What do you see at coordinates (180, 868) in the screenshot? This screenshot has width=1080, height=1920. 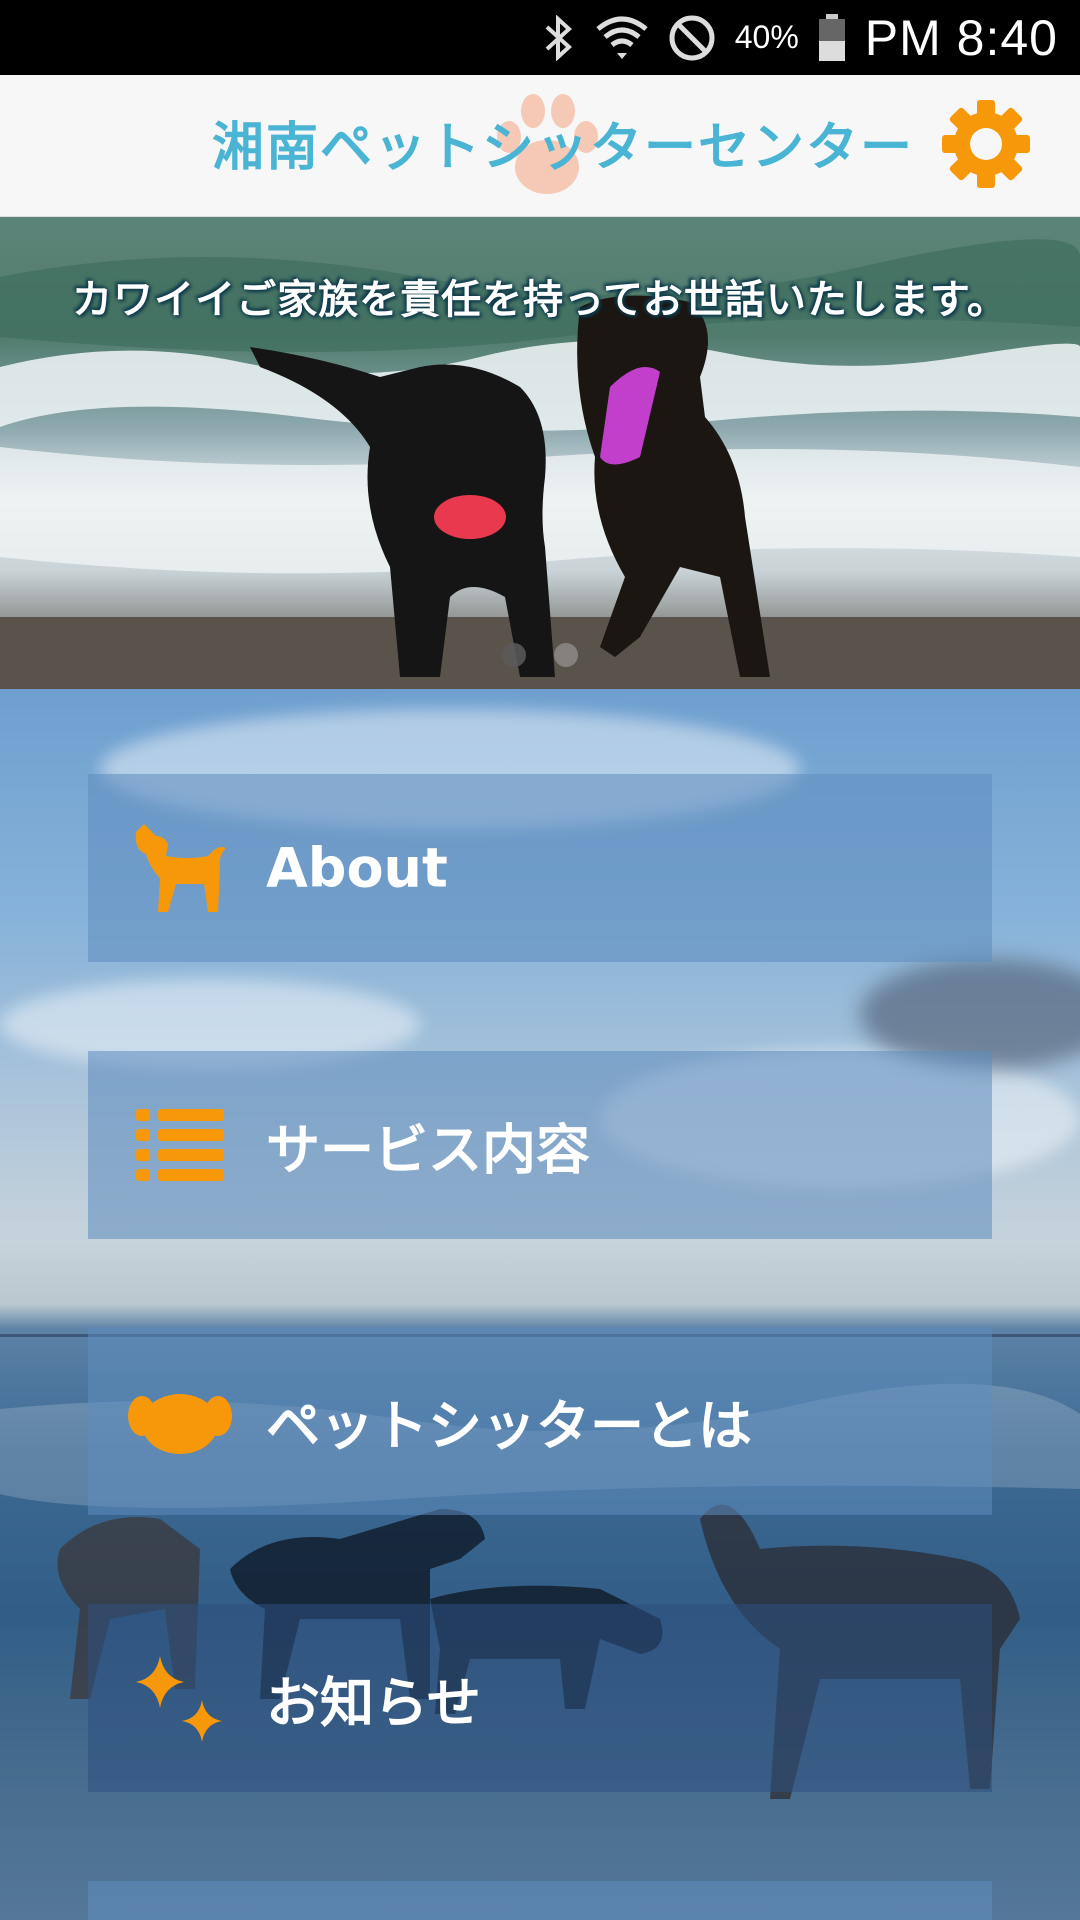 I see `dog-icon` at bounding box center [180, 868].